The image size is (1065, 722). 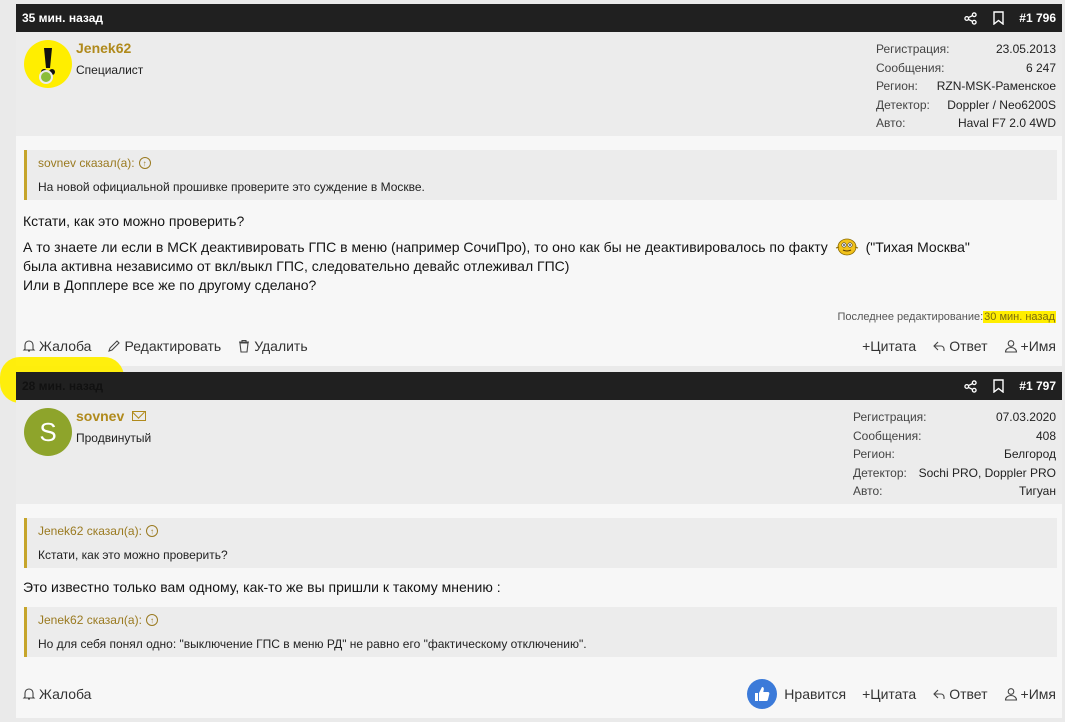 I want to click on post-actions: Жалоба Нравится +Цитата Ответ +Имя, so click(x=539, y=694).